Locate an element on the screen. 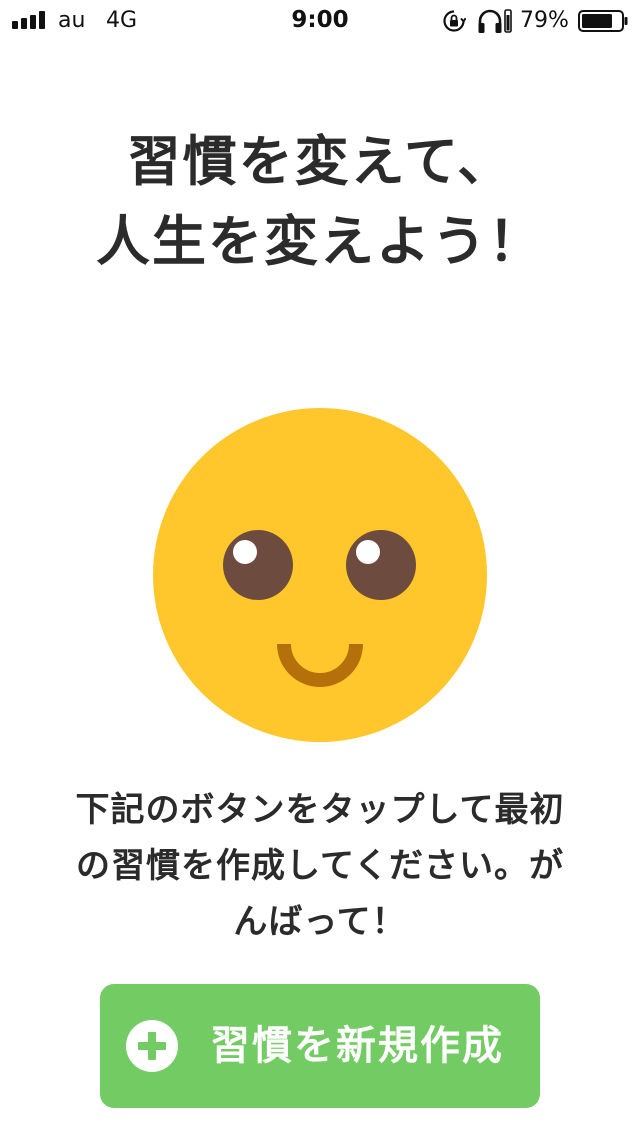 The image size is (640, 1136). orientation-lock-icon is located at coordinates (454, 21).